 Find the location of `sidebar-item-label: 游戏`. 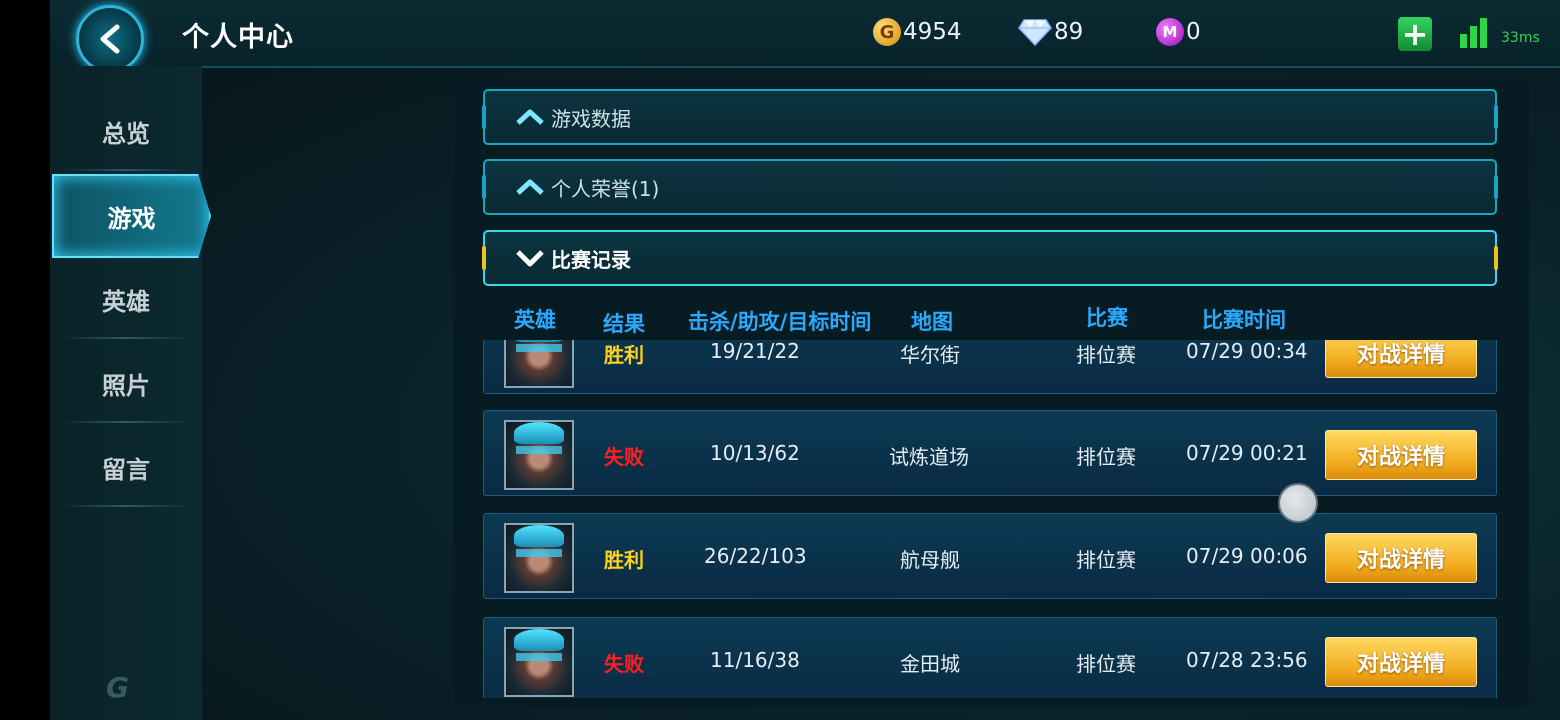

sidebar-item-label: 游戏 is located at coordinates (131, 218).